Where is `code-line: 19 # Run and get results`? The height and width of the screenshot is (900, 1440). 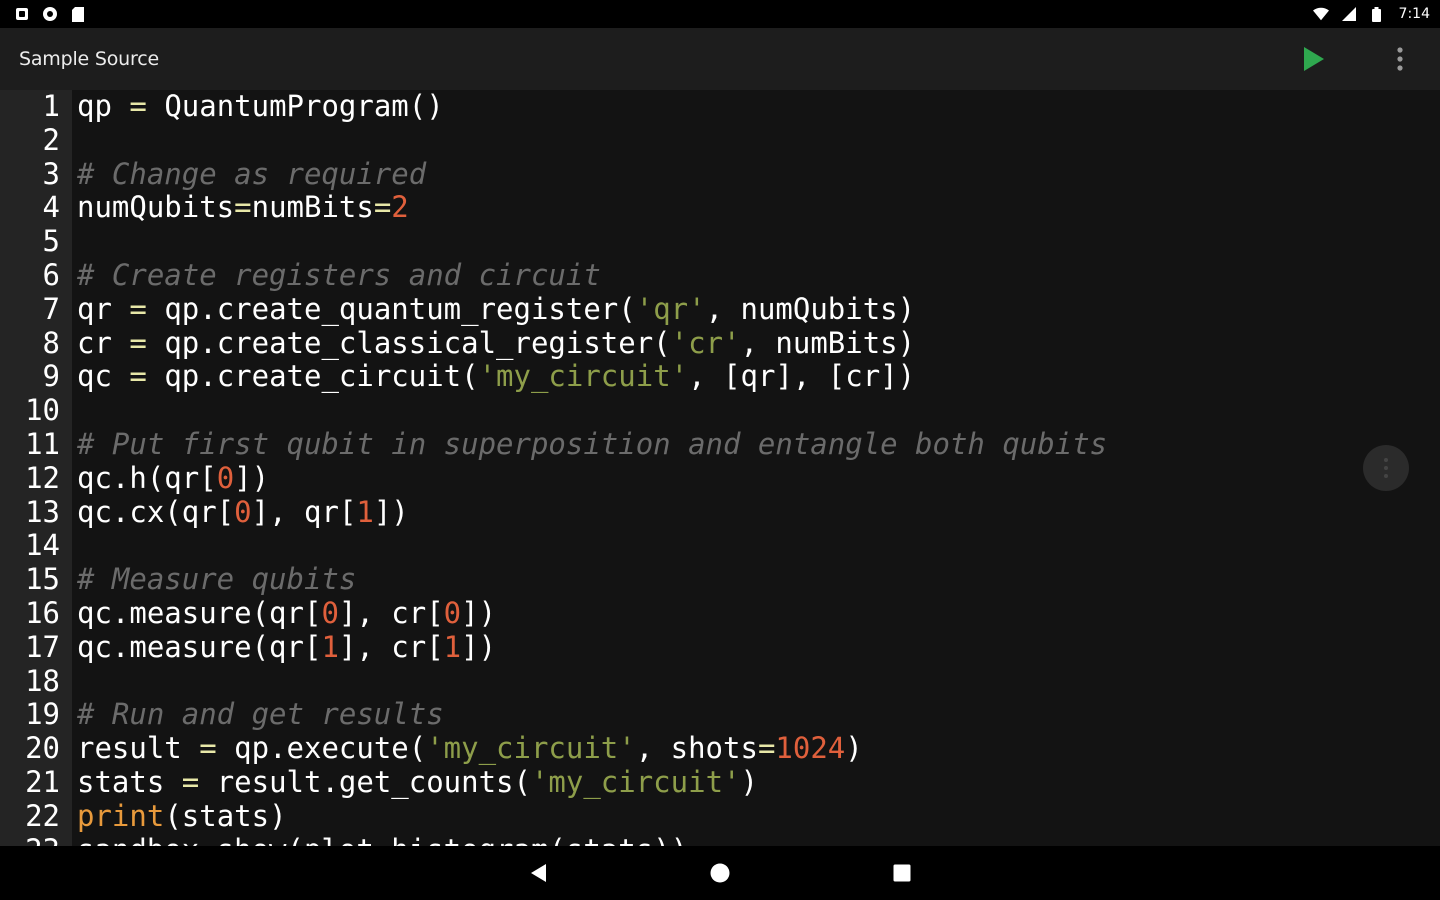 code-line: 19 # Run and get results is located at coordinates (720, 714).